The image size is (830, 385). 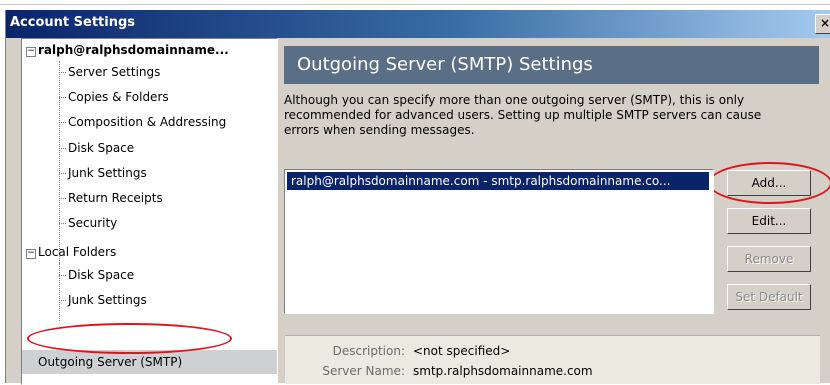 What do you see at coordinates (147, 122) in the screenshot?
I see `tree-item-composition: Composition & Addressing` at bounding box center [147, 122].